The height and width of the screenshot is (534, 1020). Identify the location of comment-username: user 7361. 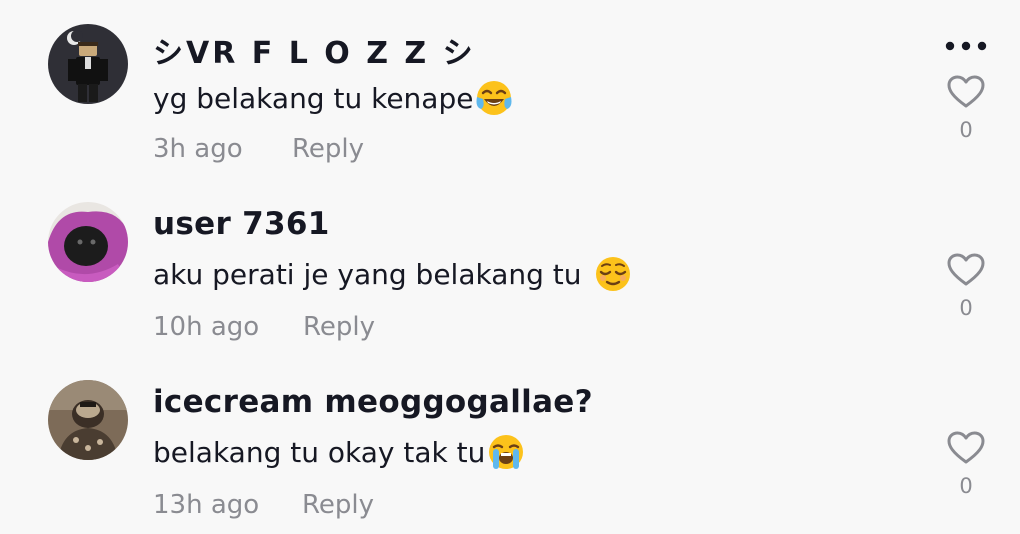
(241, 224).